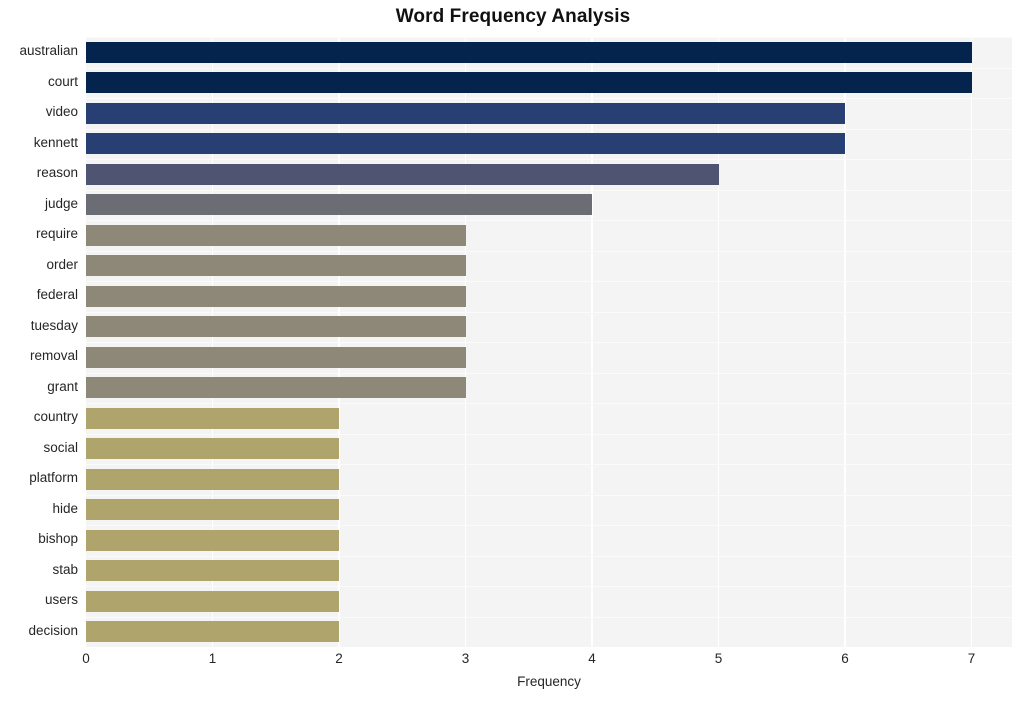  I want to click on y-tick-label-removal: removal, so click(53, 356).